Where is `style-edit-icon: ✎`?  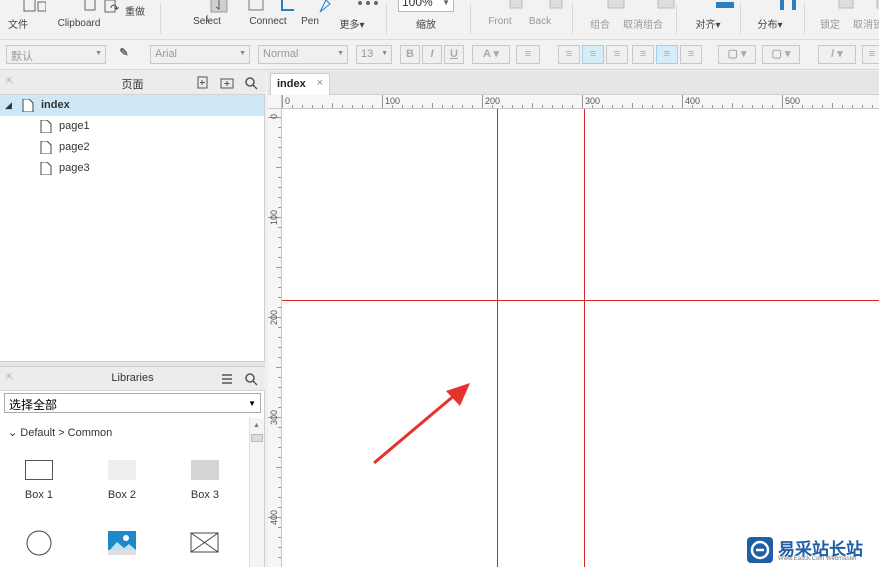
style-edit-icon: ✎ is located at coordinates (124, 54).